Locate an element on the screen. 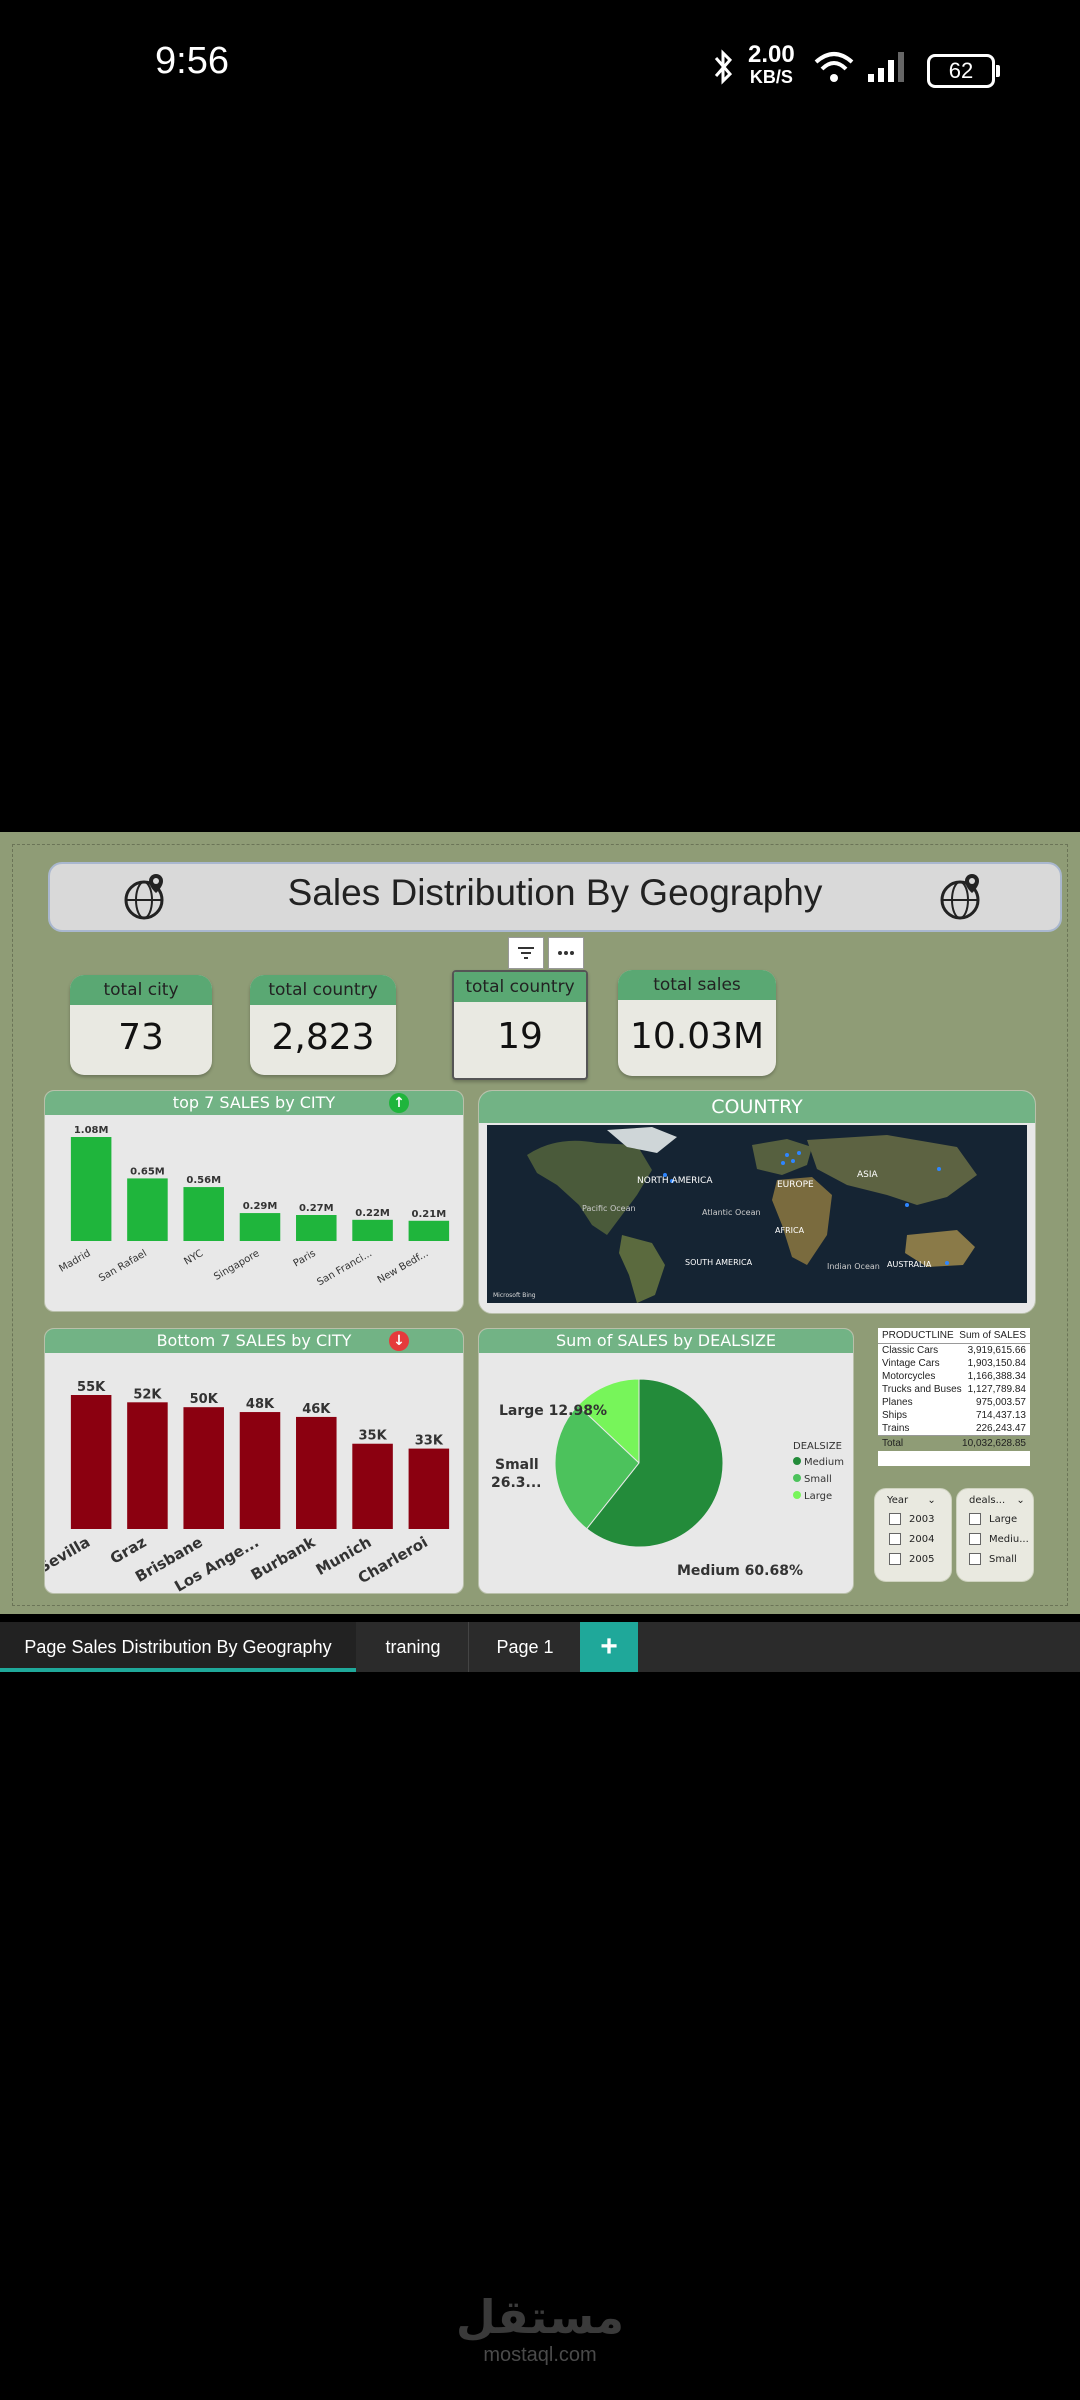 The image size is (1080, 2400). chevron-down-icon: ⌄ is located at coordinates (1020, 1500).